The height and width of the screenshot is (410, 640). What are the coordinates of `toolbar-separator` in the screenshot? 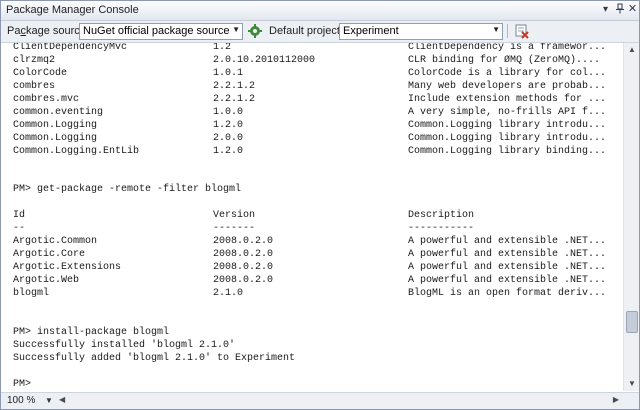 It's located at (507, 31).